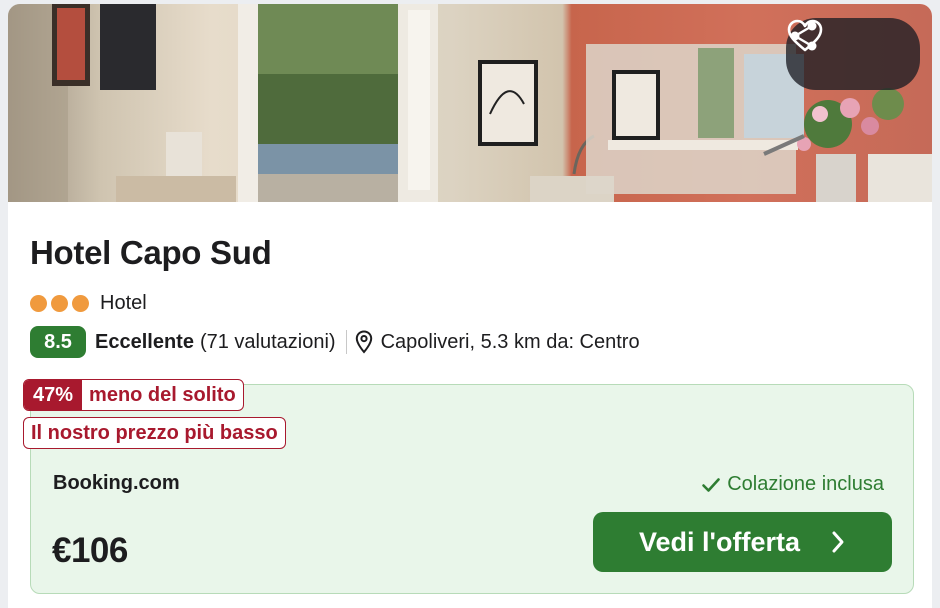 The height and width of the screenshot is (608, 940). What do you see at coordinates (346, 342) in the screenshot?
I see `divider` at bounding box center [346, 342].